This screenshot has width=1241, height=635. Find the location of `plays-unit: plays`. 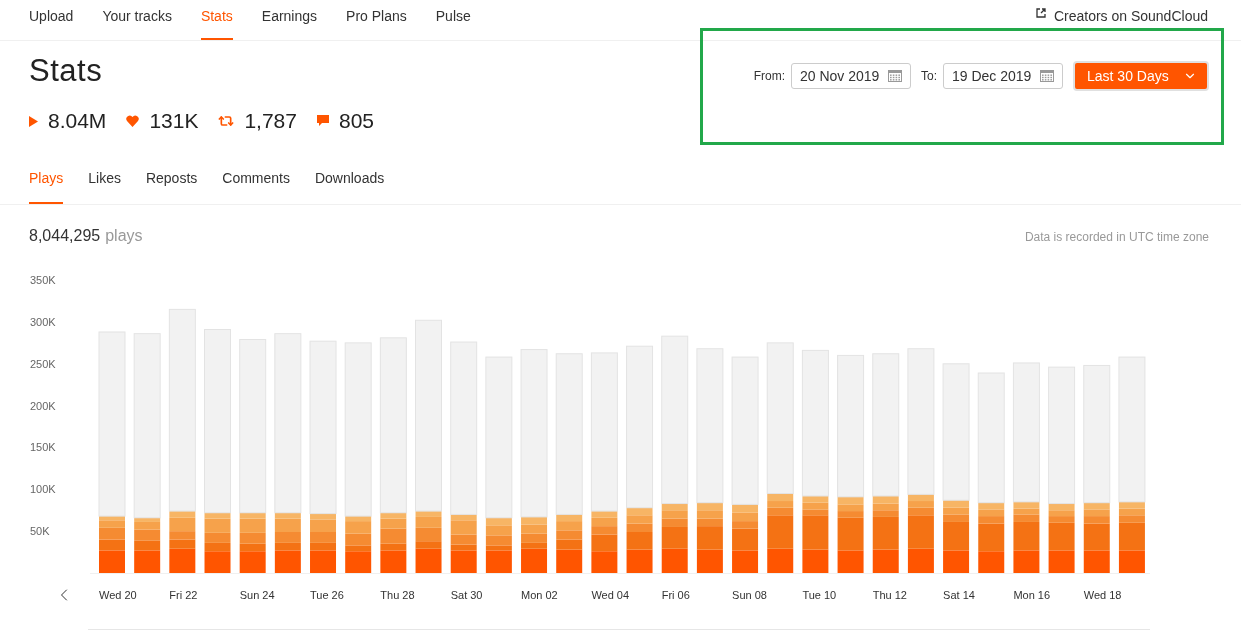

plays-unit: plays is located at coordinates (124, 235).